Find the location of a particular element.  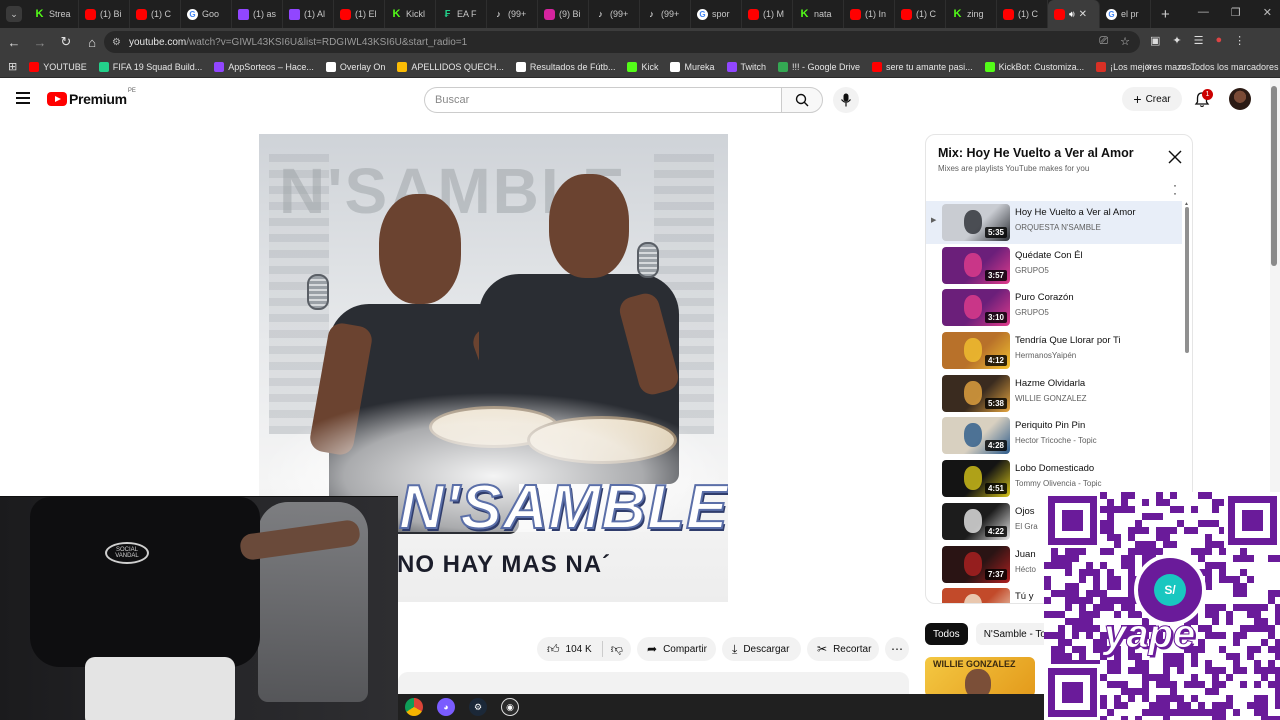

home-button: ⌂ is located at coordinates (92, 42).